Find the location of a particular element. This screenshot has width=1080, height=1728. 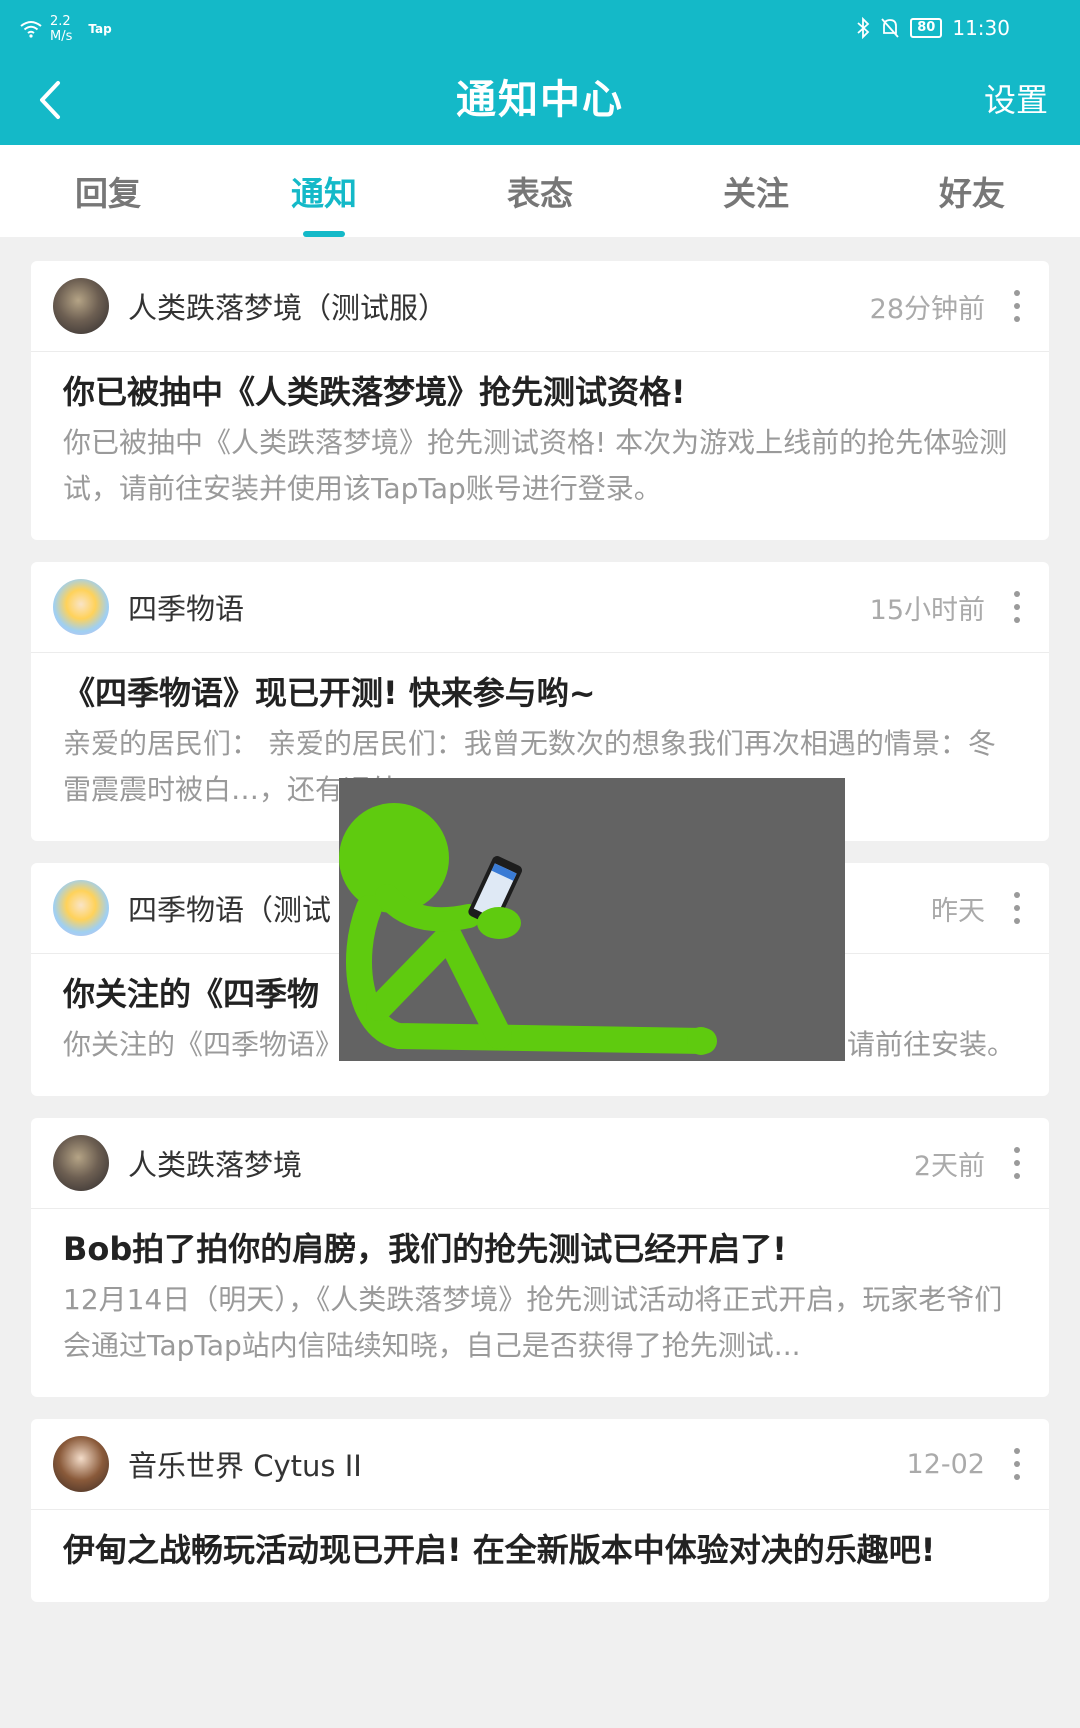

tab-reactions: 表态 is located at coordinates (540, 191).